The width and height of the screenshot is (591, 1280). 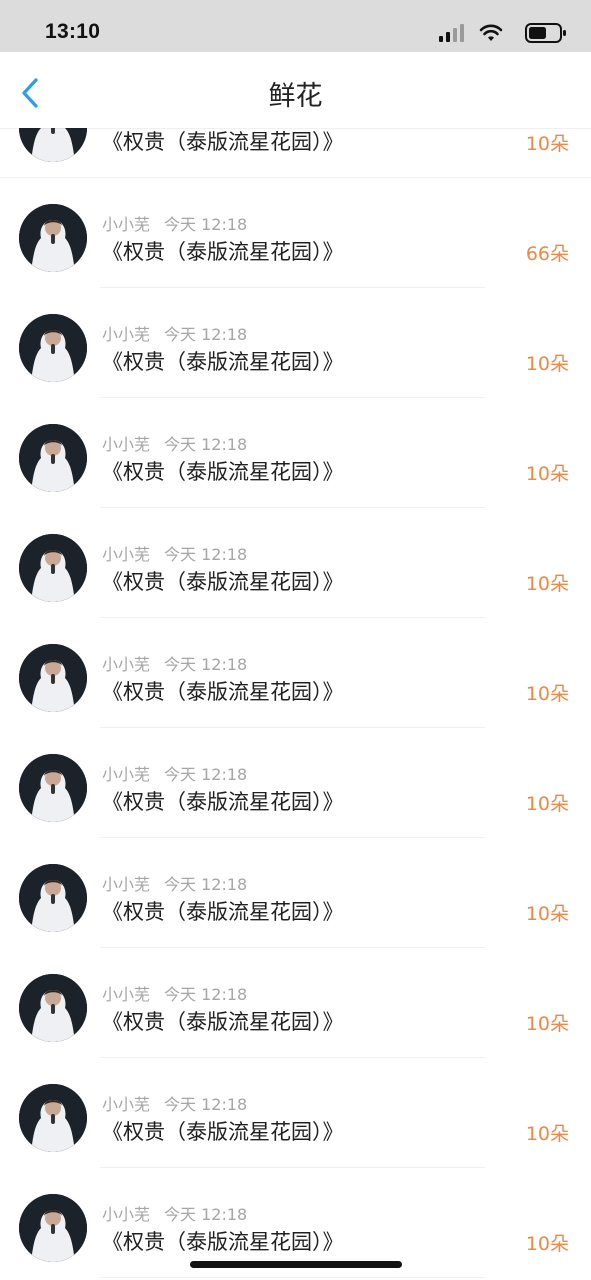 What do you see at coordinates (545, 33) in the screenshot?
I see `battery-icon` at bounding box center [545, 33].